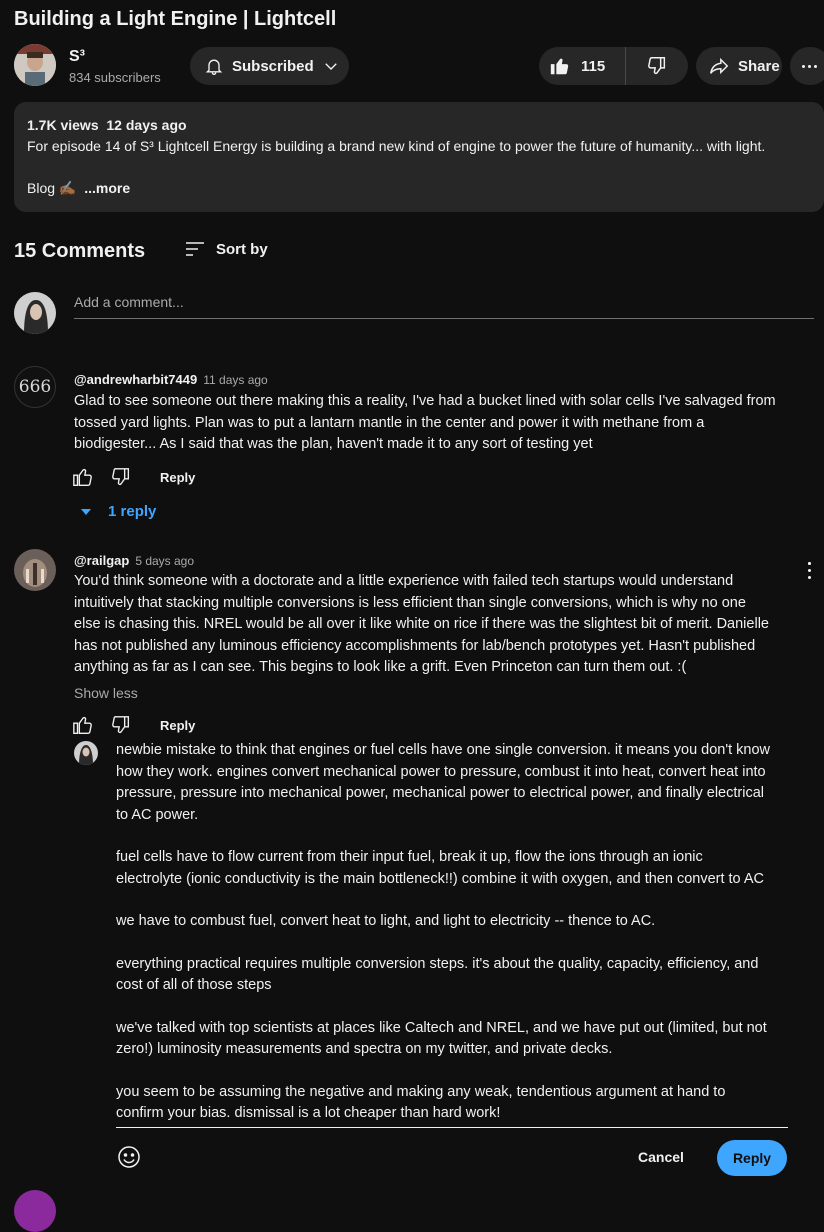 The image size is (824, 1232). Describe the element at coordinates (195, 249) in the screenshot. I see `sort-icon` at that location.